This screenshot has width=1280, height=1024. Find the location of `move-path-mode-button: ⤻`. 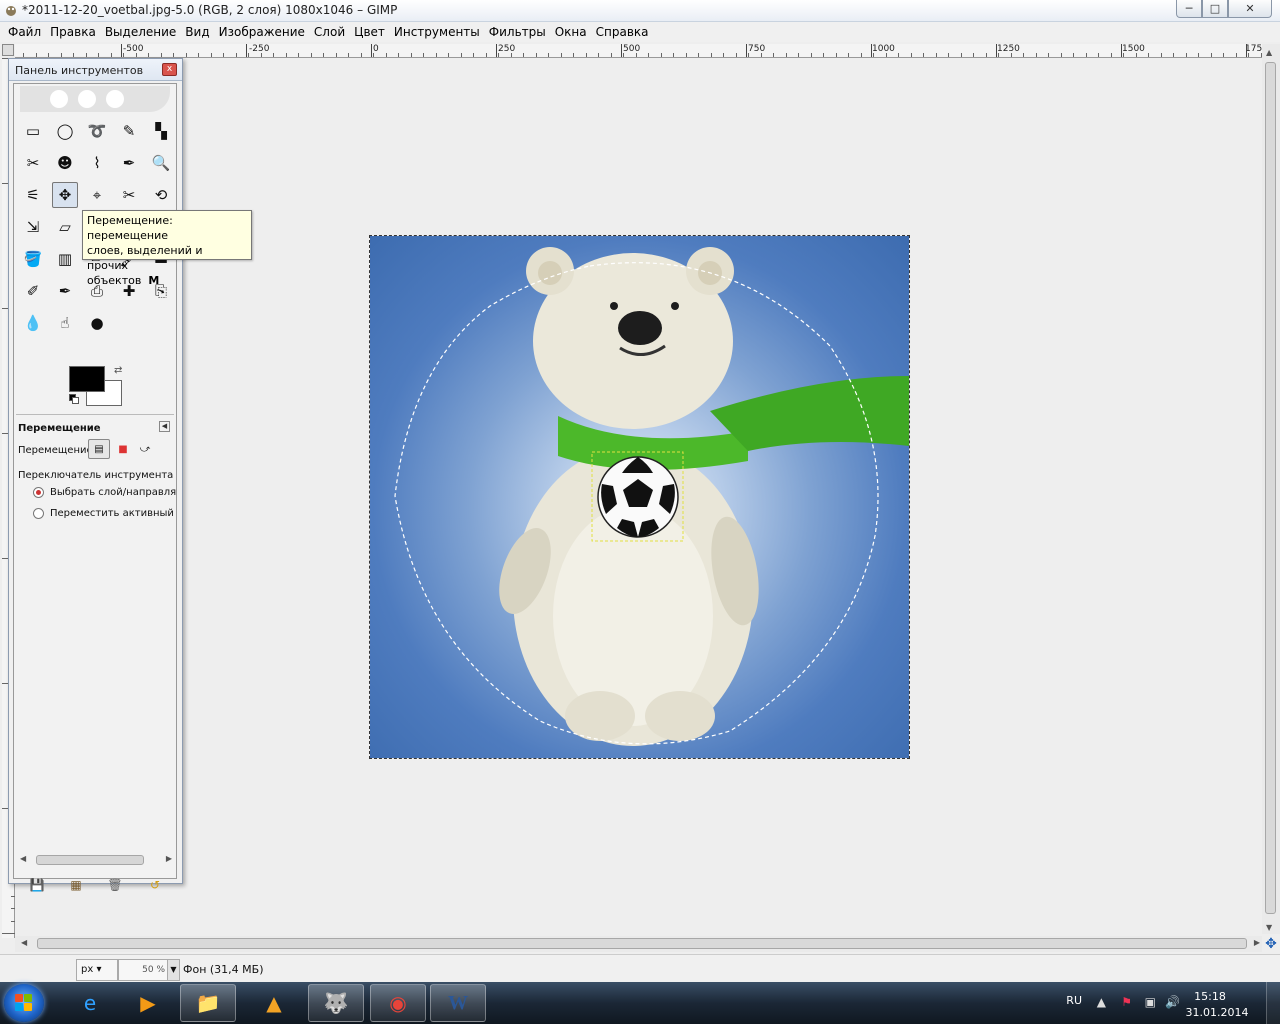

move-path-mode-button: ⤻ is located at coordinates (145, 449).